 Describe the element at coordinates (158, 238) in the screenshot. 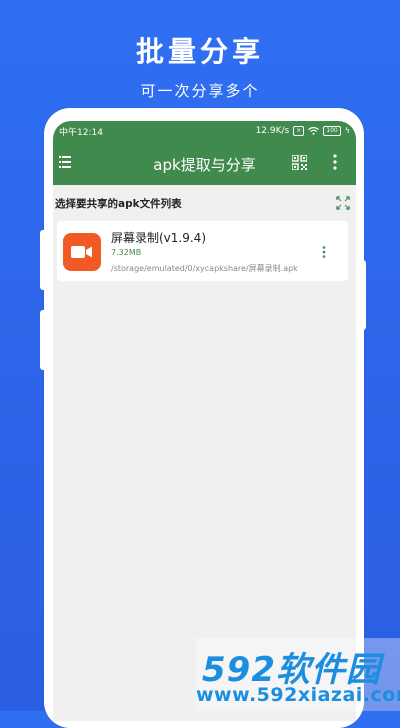

I see `app-name: 屏幕录制(v1.9.4)` at that location.